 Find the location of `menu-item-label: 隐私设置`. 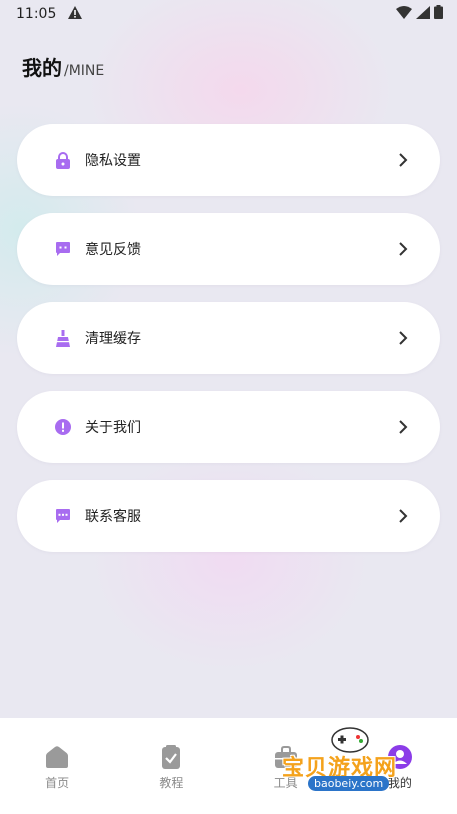

menu-item-label: 隐私设置 is located at coordinates (113, 161).